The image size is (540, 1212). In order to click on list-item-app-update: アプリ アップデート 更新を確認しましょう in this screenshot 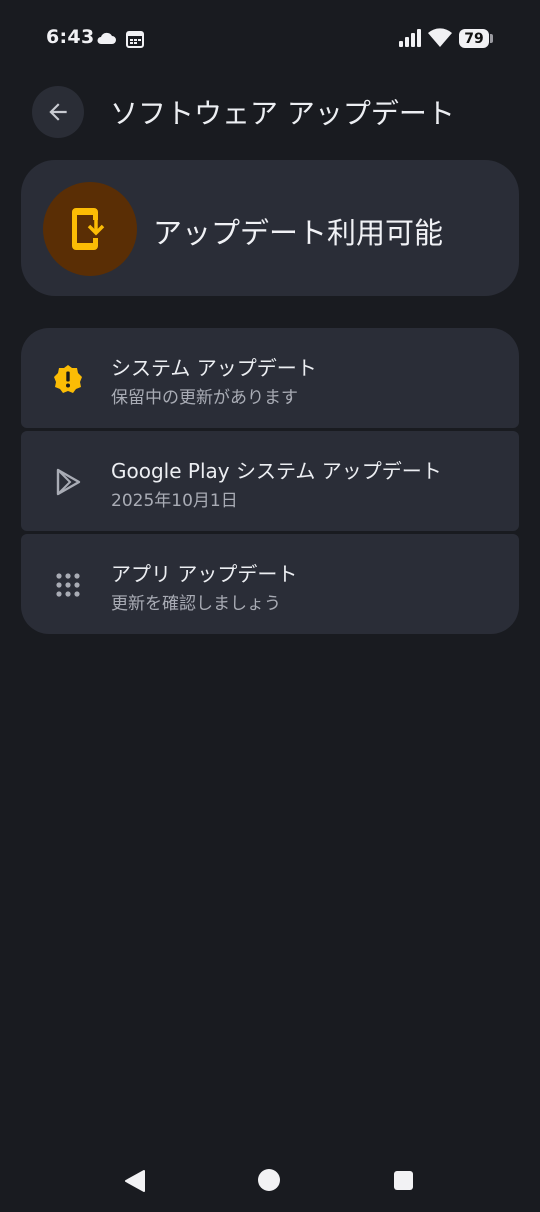, I will do `click(270, 584)`.